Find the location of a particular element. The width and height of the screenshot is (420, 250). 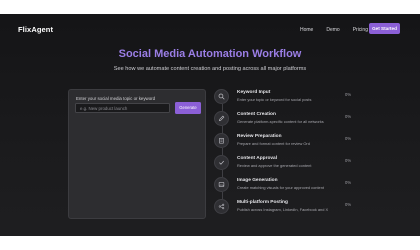

share-icon is located at coordinates (221, 206).